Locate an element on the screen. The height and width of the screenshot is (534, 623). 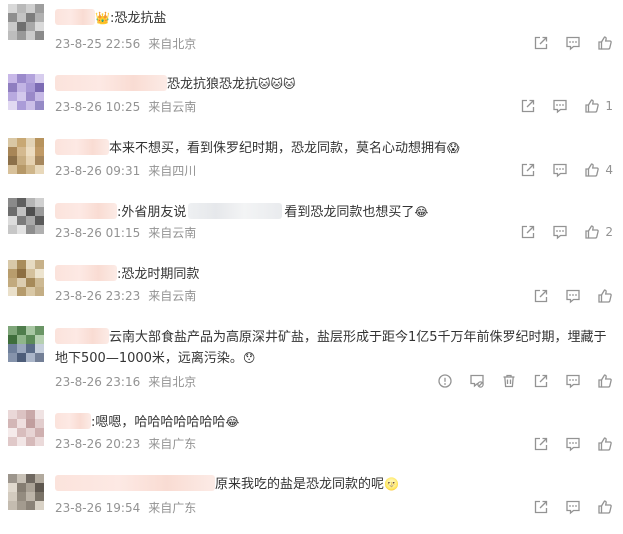
delete-button is located at coordinates (509, 381).